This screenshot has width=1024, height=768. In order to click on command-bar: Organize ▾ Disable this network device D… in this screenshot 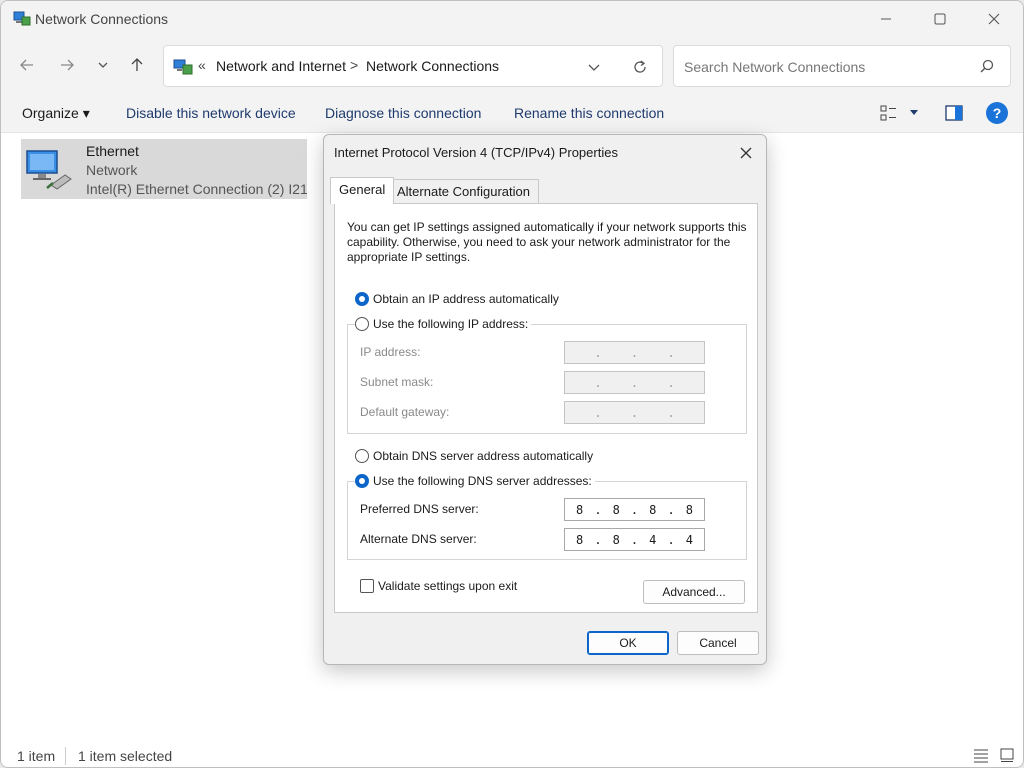, I will do `click(512, 113)`.